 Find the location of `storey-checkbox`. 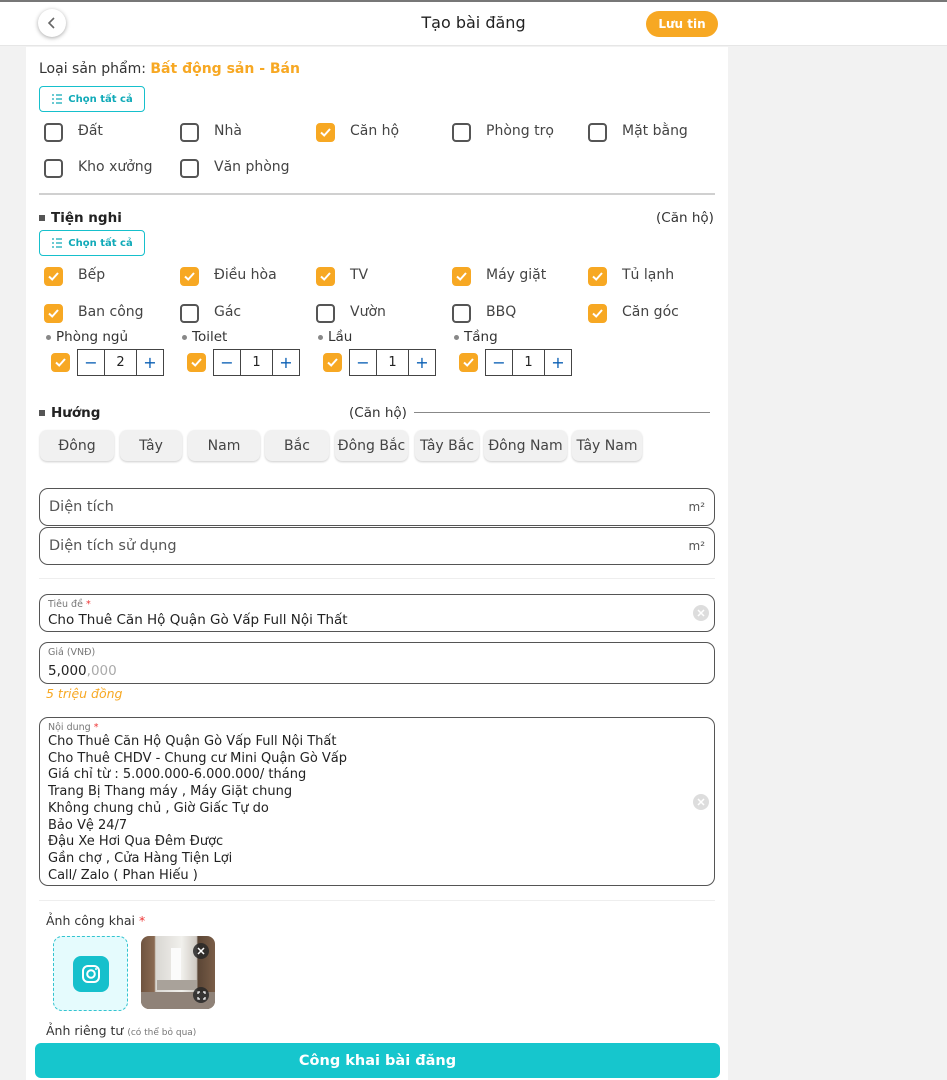

storey-checkbox is located at coordinates (468, 362).